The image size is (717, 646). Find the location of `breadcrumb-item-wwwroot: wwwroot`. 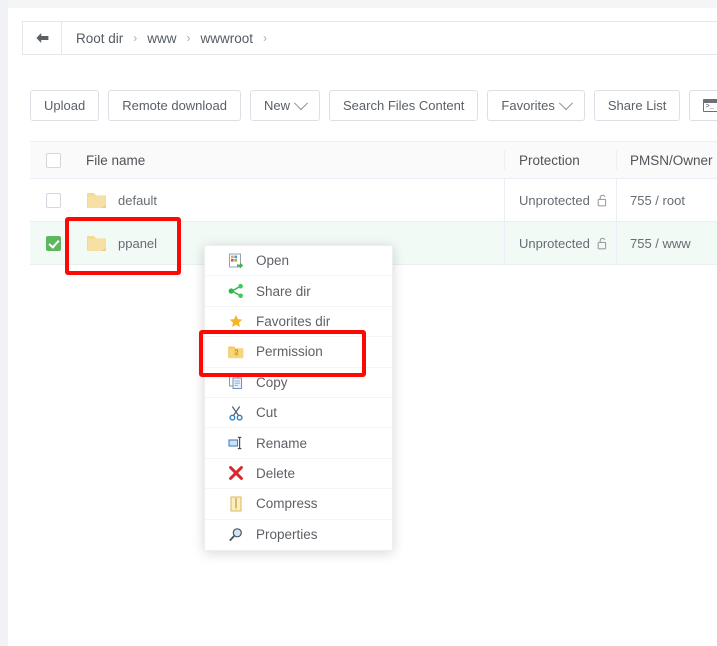

breadcrumb-item-wwwroot: wwwroot is located at coordinates (227, 38).